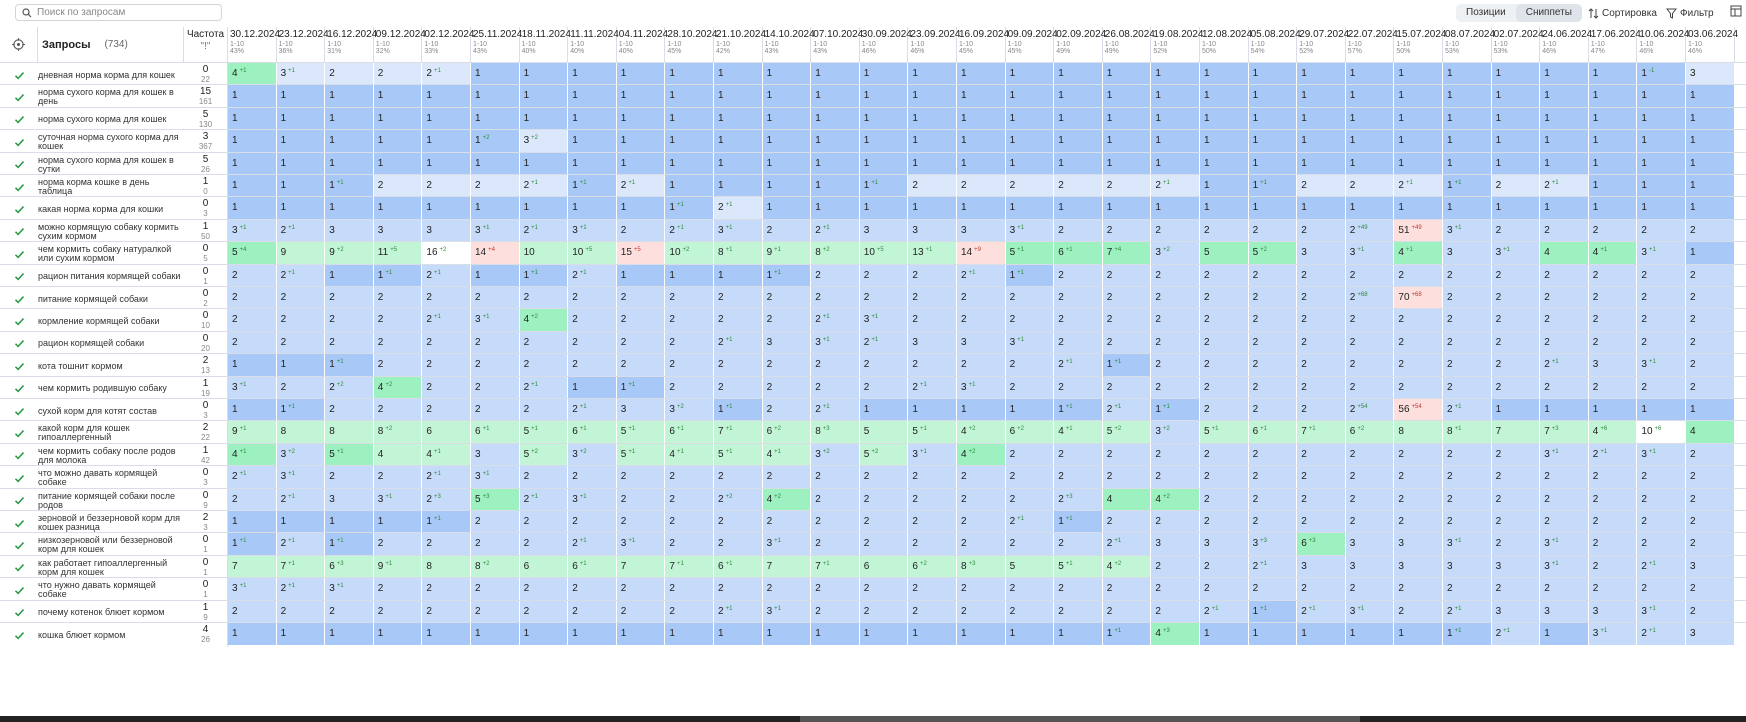  What do you see at coordinates (592, 432) in the screenshot?
I see `position-cell: 6 +1` at bounding box center [592, 432].